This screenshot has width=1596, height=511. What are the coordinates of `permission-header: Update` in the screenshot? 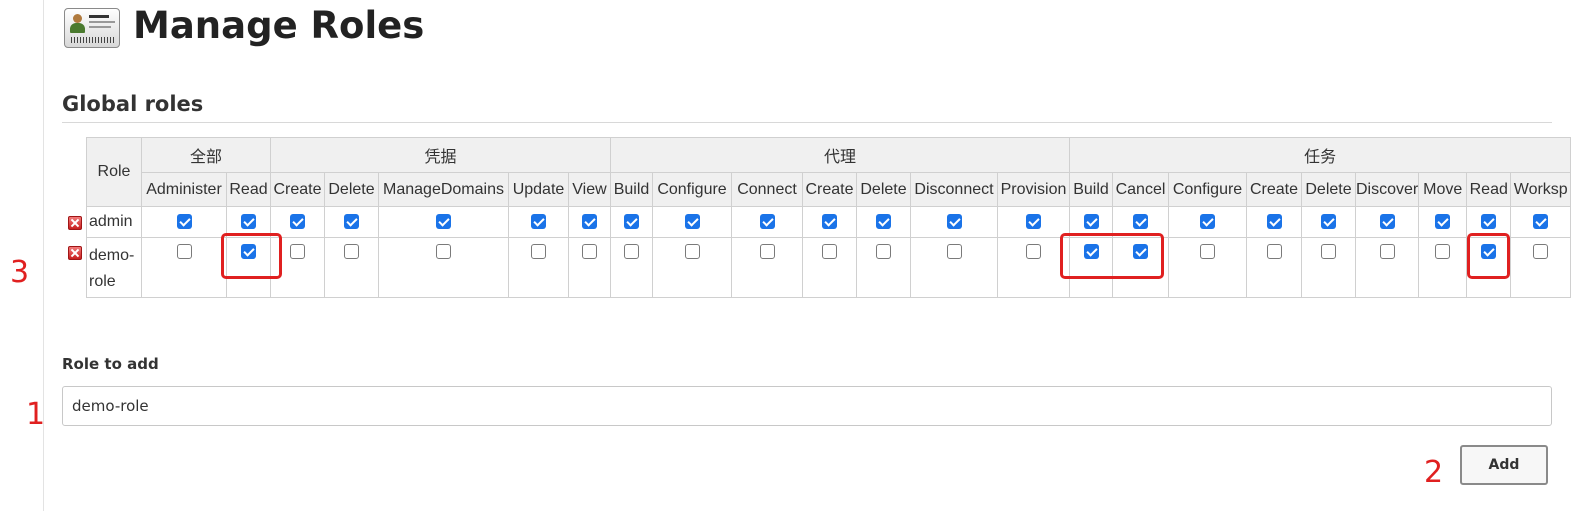 It's located at (538, 189).